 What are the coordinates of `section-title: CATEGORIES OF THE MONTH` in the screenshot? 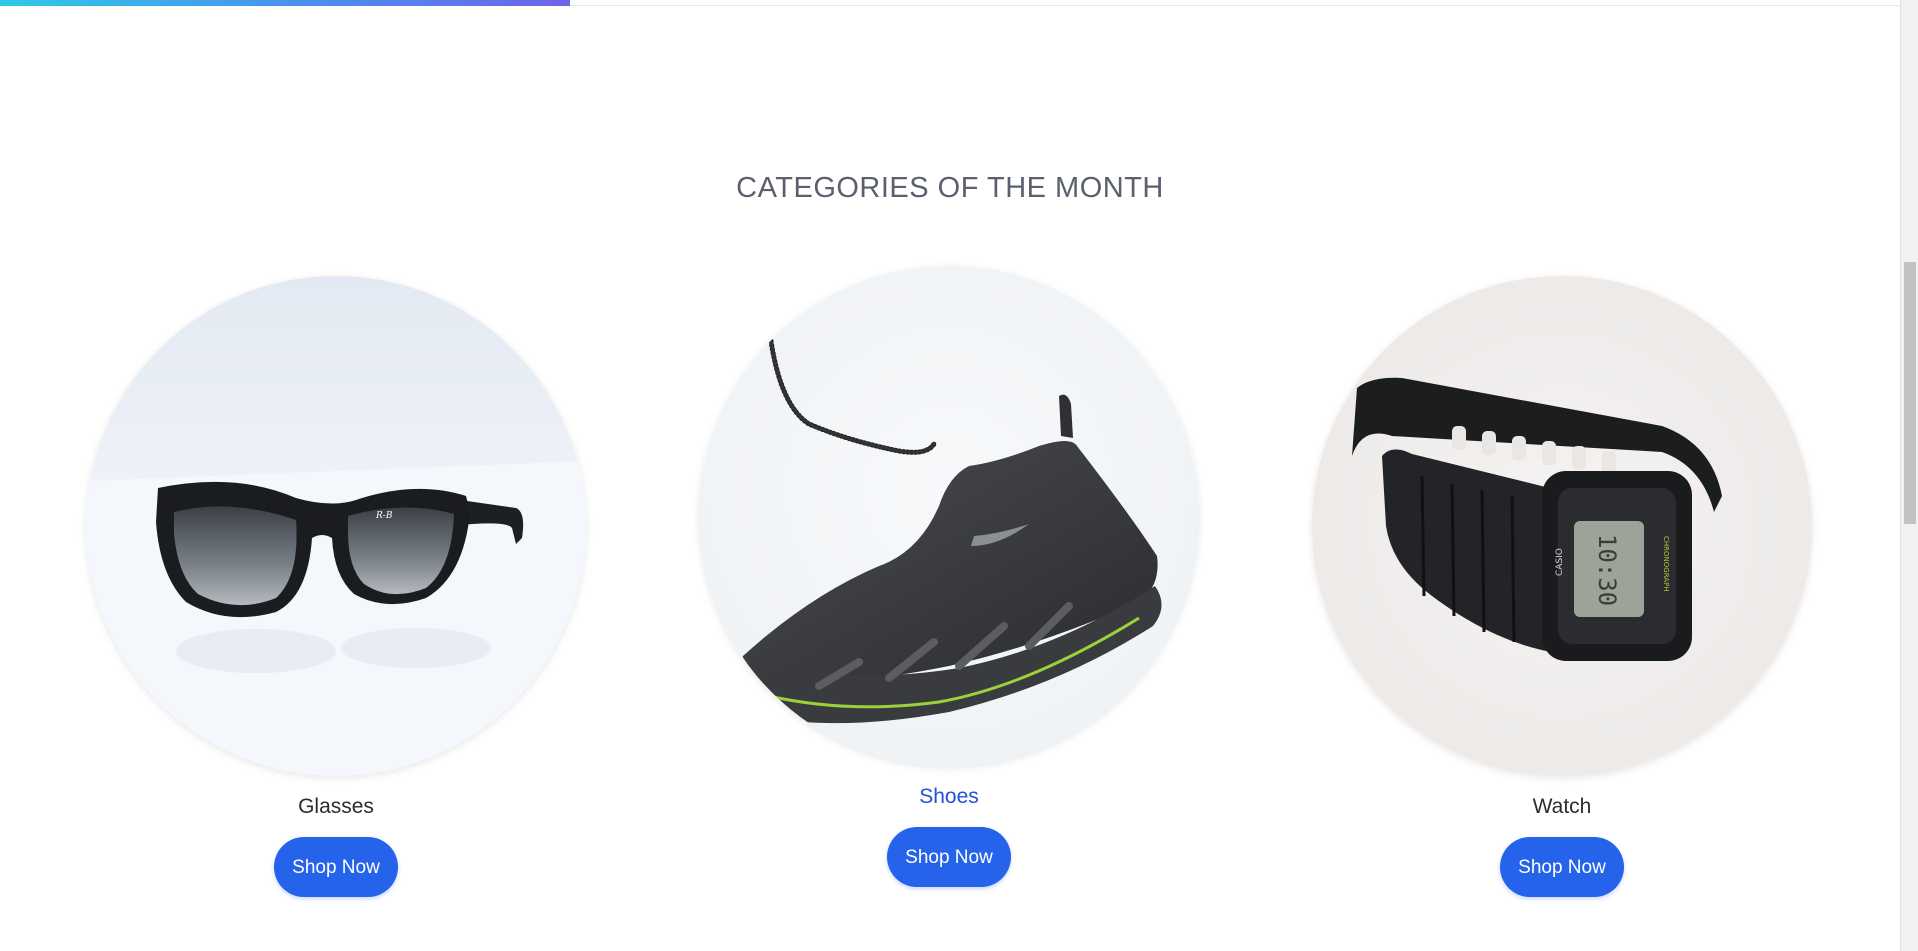 It's located at (950, 188).